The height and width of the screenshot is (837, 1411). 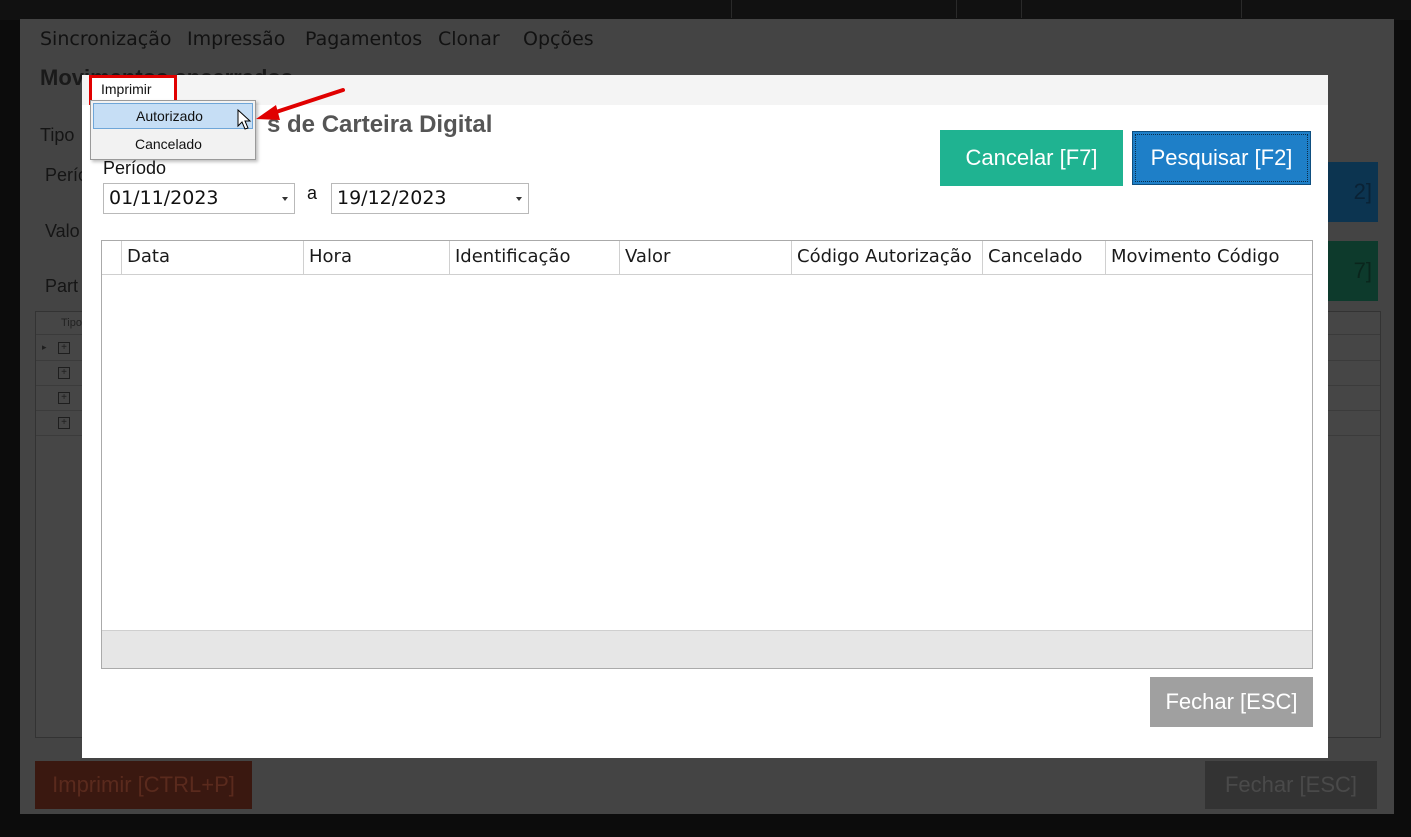 I want to click on background-print-button: Imprimir [CTRL+P], so click(x=143, y=785).